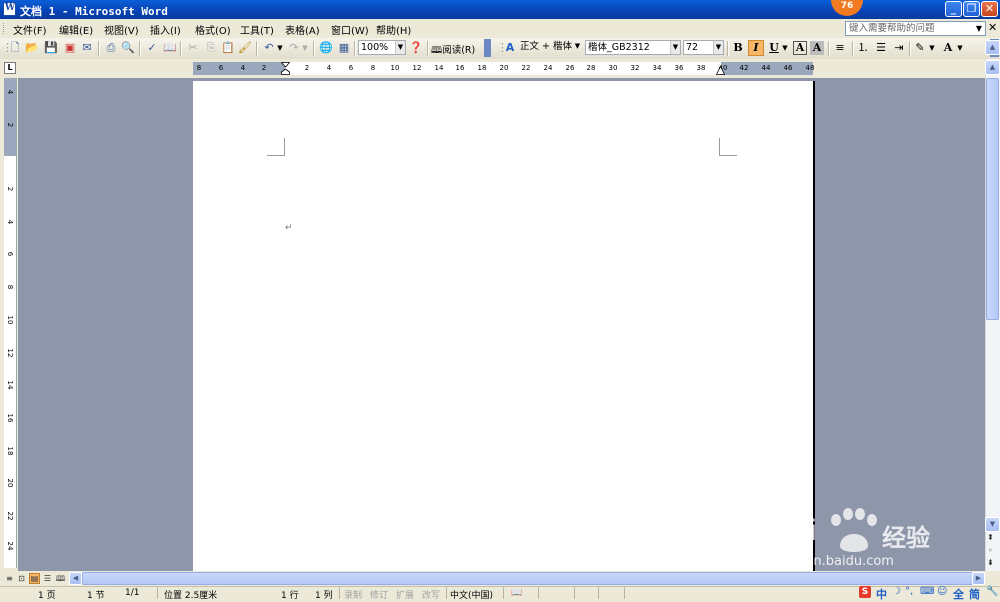 This screenshot has width=1000, height=602. Describe the element at coordinates (280, 48) in the screenshot. I see `undo-dropdown-icon: ▼` at that location.